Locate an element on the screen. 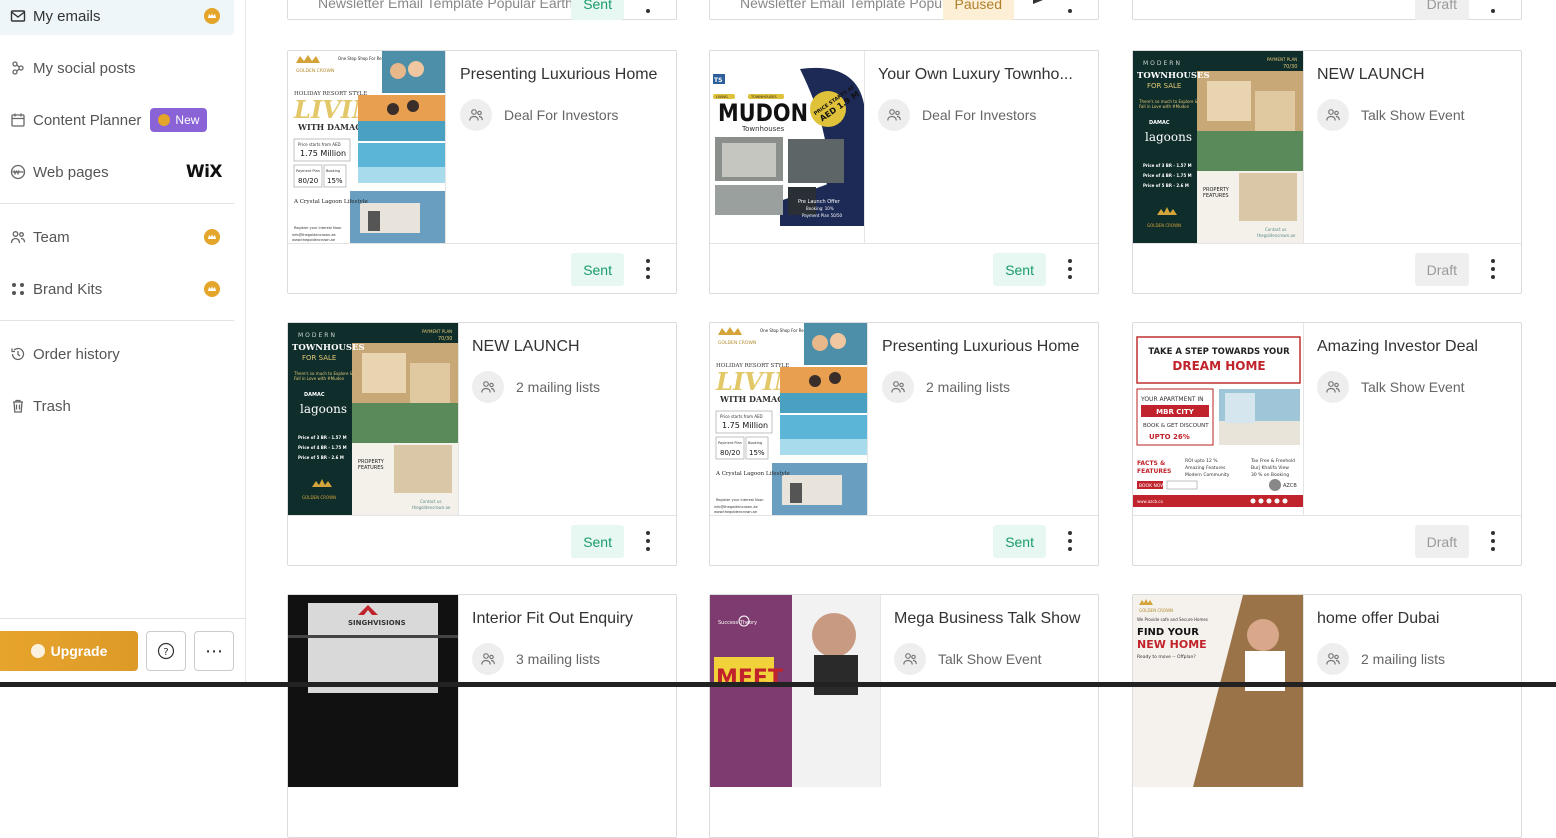 Image resolution: width=1556 pixels, height=838 pixels. social-icon is located at coordinates (18, 68).